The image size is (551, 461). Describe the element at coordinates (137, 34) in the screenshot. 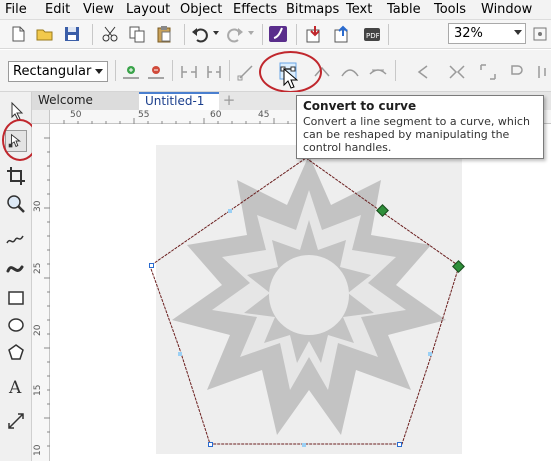

I see `copy-icon` at that location.